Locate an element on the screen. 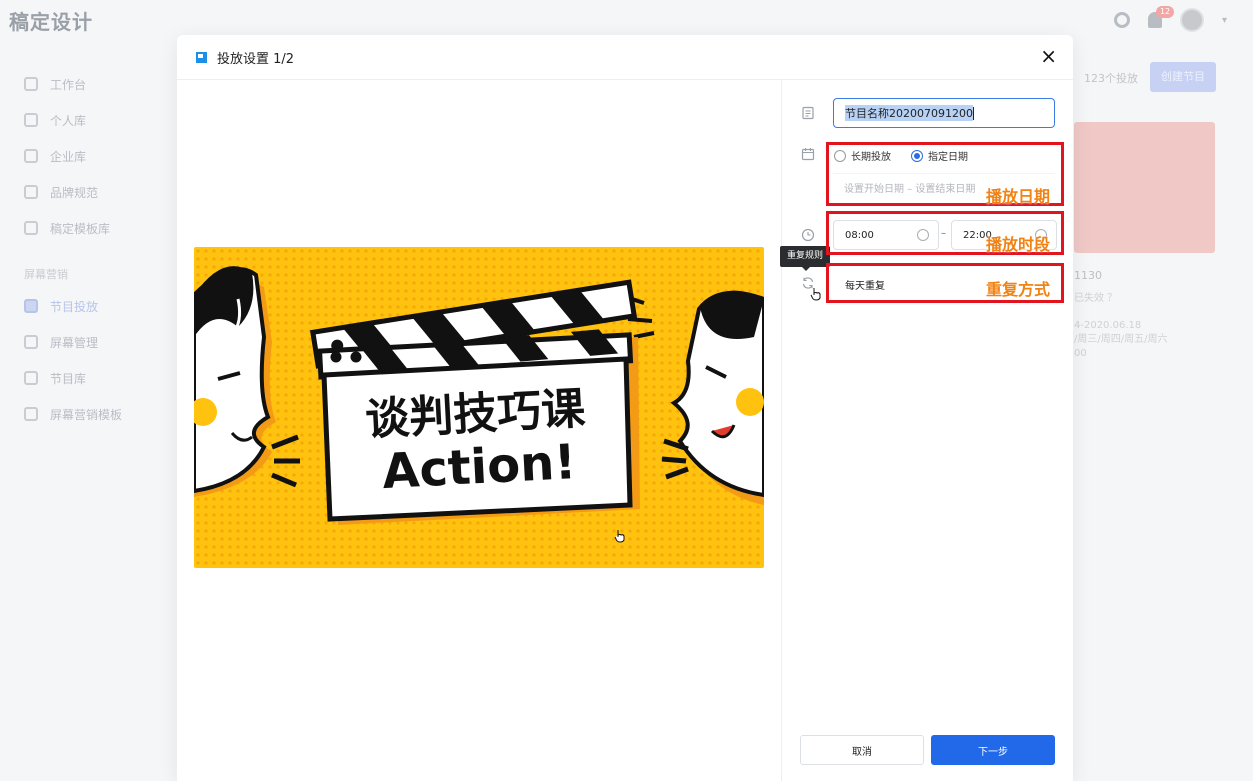 Image resolution: width=1253 pixels, height=781 pixels. enterprise-icon is located at coordinates (31, 156).